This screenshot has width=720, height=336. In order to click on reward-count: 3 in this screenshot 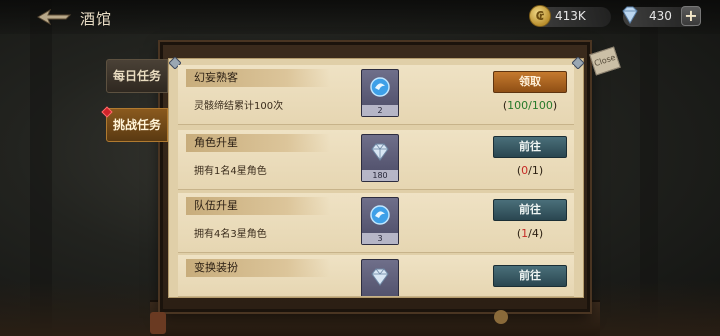, I will do `click(380, 238)`.